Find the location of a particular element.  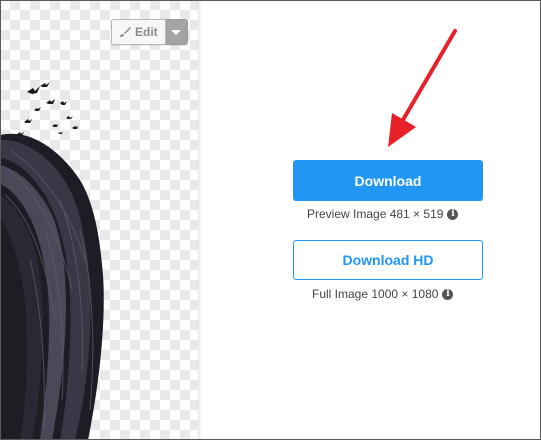

preview-image-caption: Preview Image 481 × 519 i is located at coordinates (383, 214).